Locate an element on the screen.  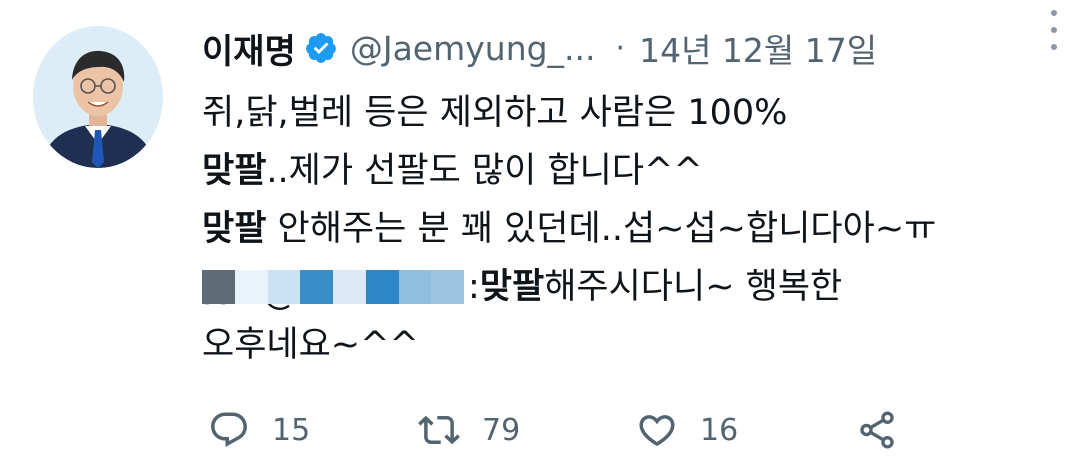
like-button: 16 is located at coordinates (687, 430).